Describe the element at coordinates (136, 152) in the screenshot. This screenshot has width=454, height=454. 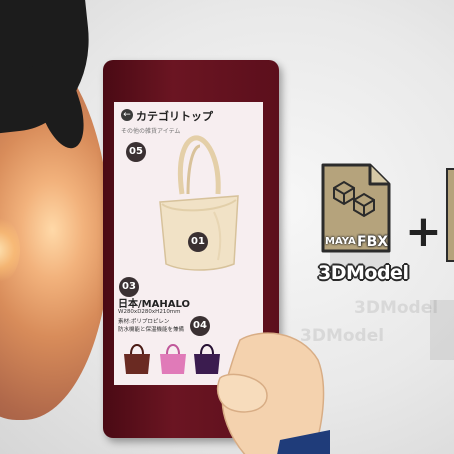
I see `callout-05: 05` at that location.